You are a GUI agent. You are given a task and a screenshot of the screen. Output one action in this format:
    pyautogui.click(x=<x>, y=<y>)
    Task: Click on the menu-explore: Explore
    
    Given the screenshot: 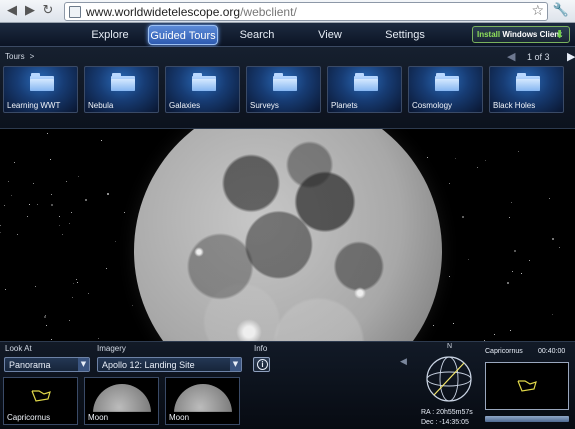 What is the action you would take?
    pyautogui.click(x=110, y=35)
    